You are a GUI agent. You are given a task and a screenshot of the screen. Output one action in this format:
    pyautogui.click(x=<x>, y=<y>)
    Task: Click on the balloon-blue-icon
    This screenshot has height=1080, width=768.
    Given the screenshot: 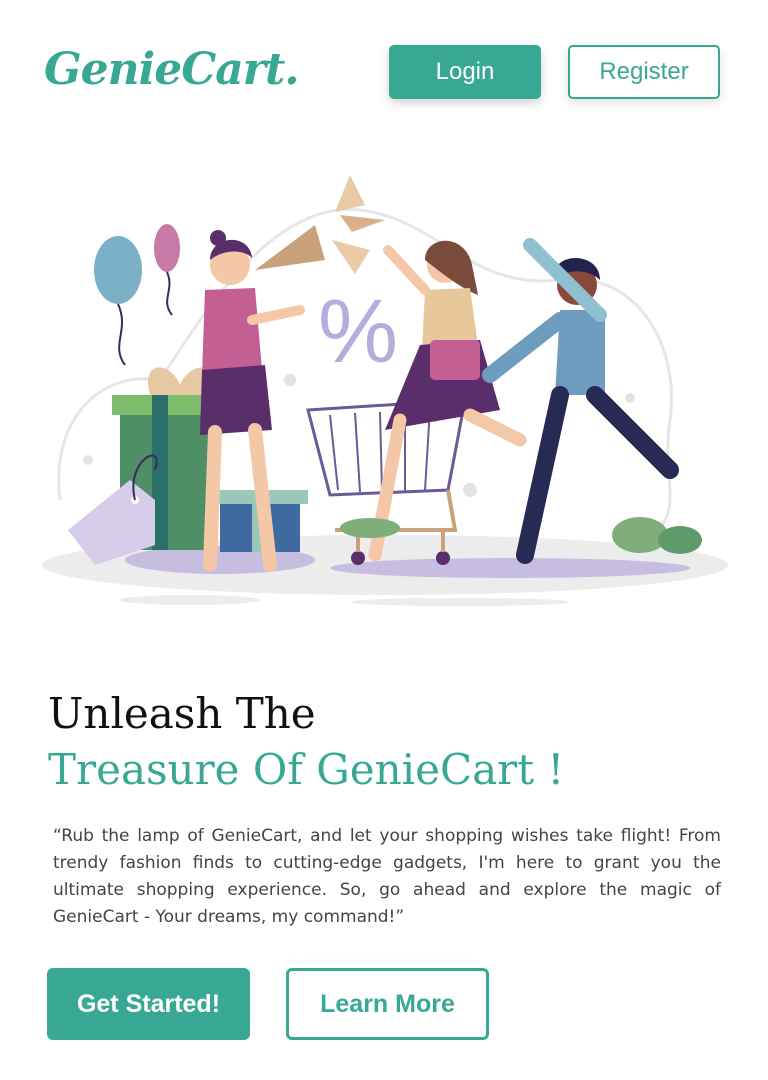 What is the action you would take?
    pyautogui.click(x=118, y=301)
    